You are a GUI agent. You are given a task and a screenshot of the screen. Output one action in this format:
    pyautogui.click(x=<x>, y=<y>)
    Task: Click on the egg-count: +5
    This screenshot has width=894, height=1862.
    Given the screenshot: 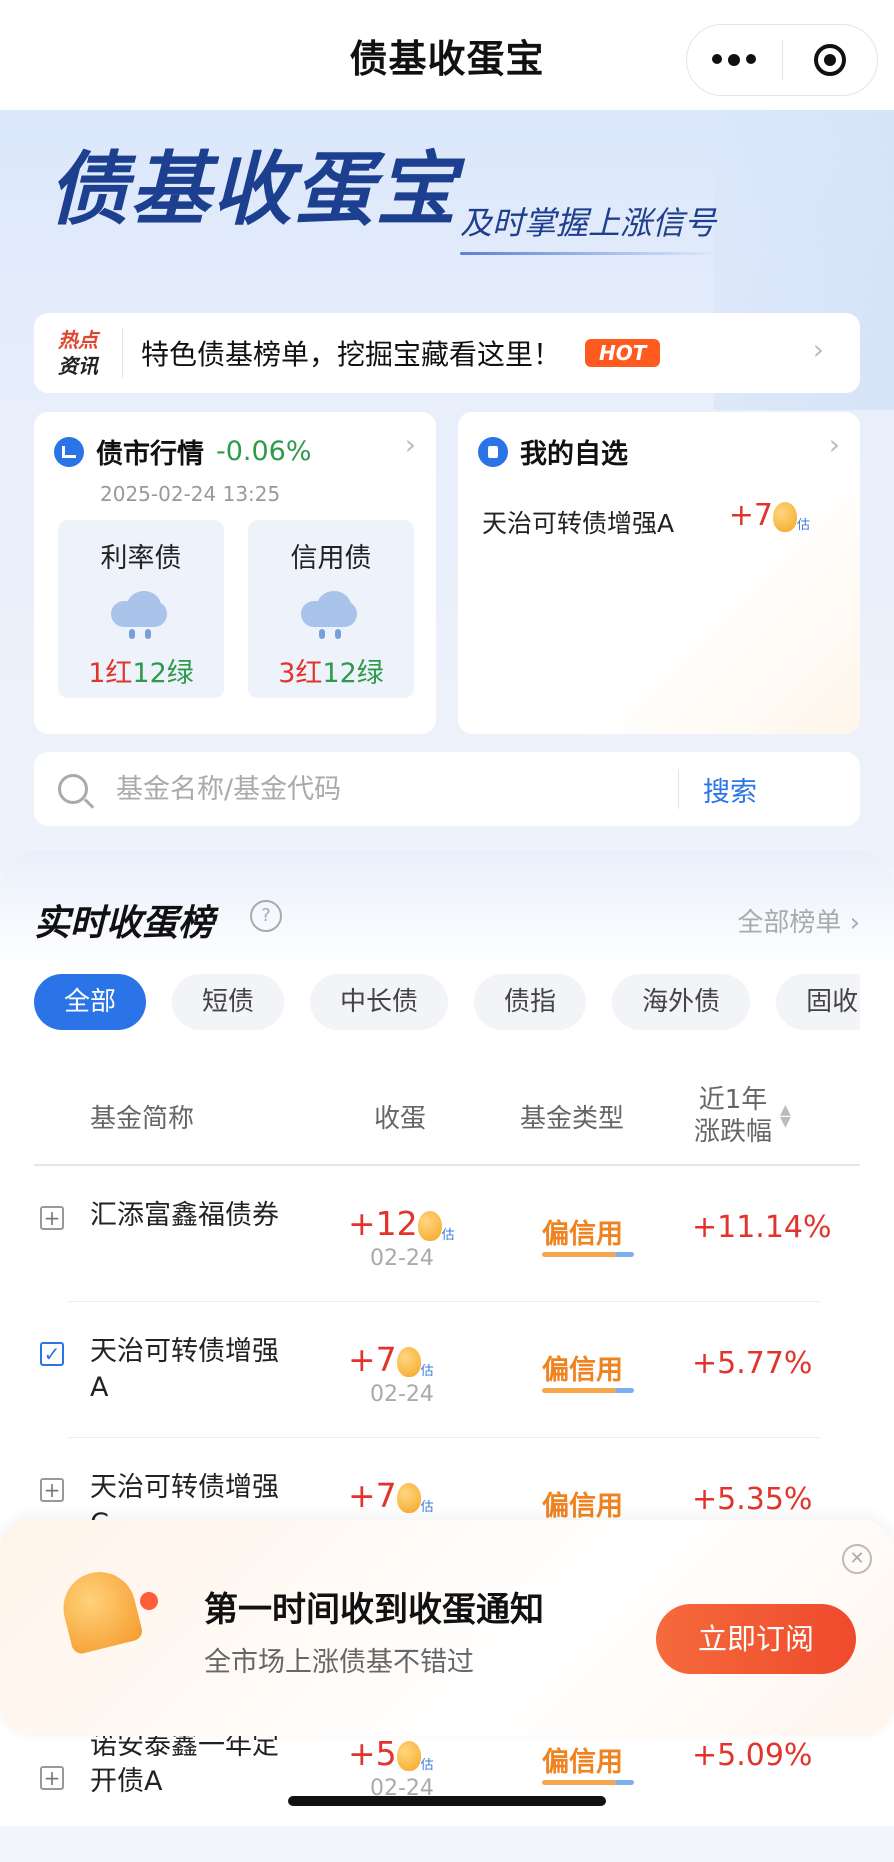 What is the action you would take?
    pyautogui.click(x=372, y=1753)
    